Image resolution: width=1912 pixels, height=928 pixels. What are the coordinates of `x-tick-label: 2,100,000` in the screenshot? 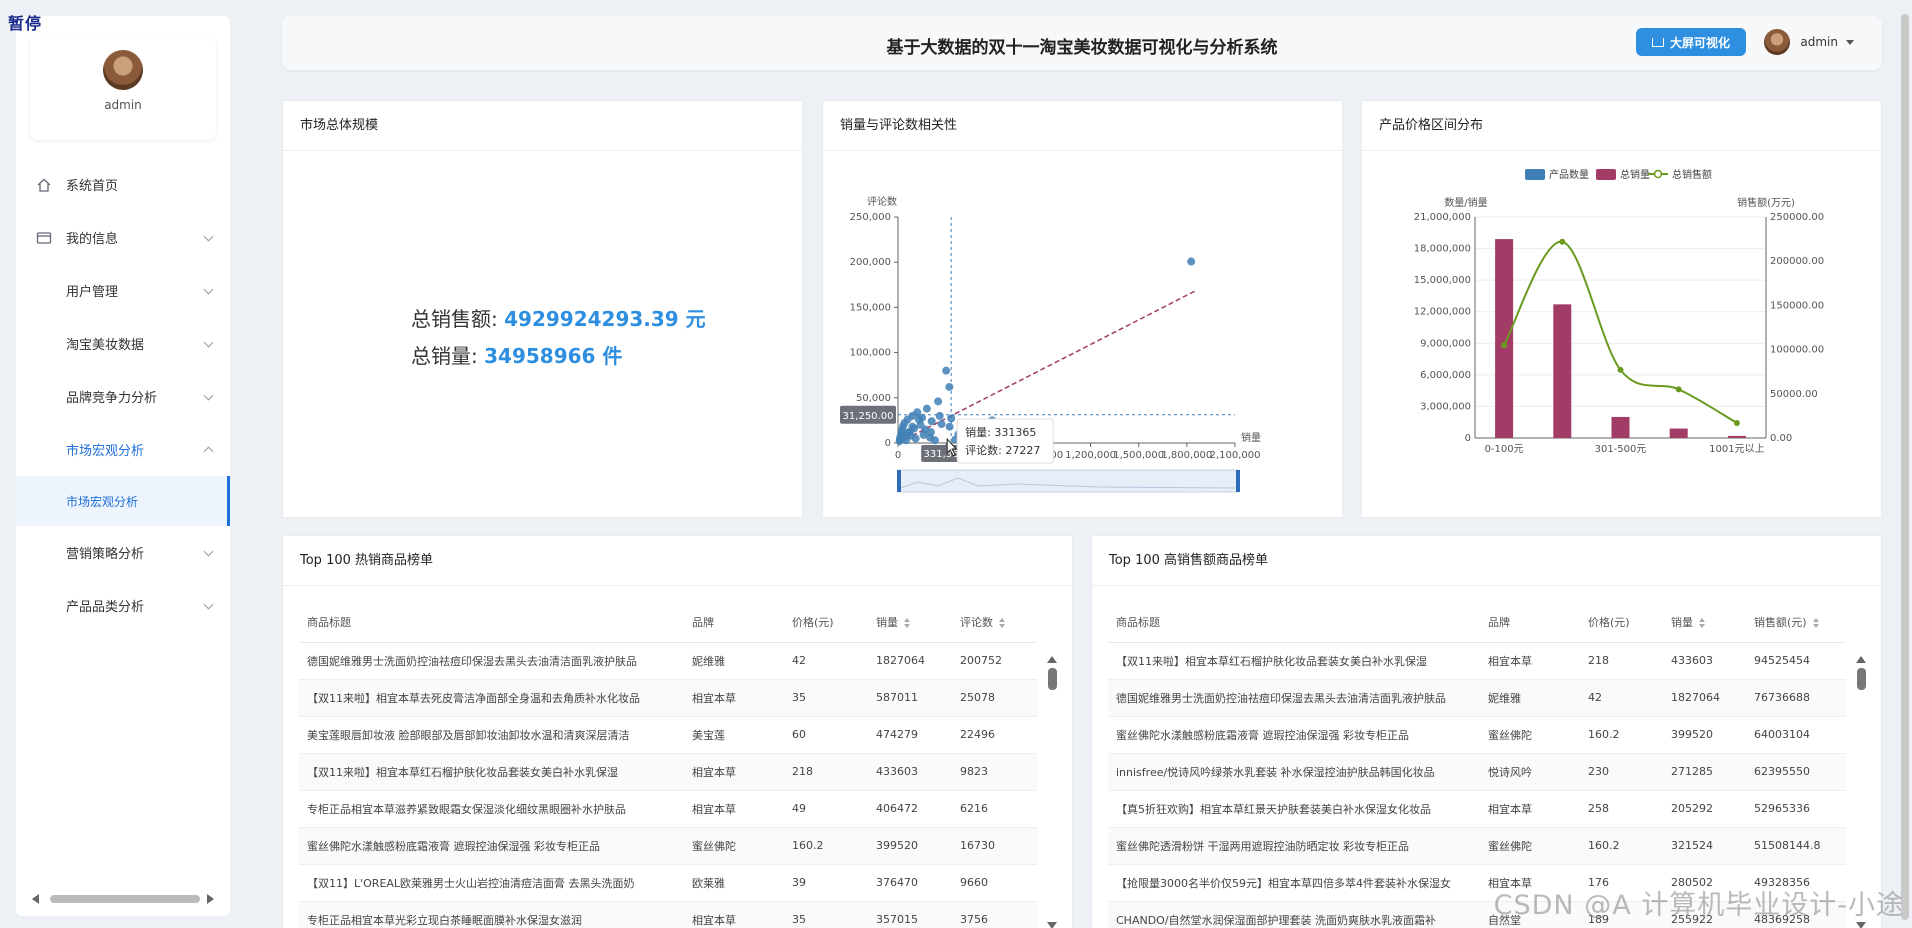 It's located at (1235, 455).